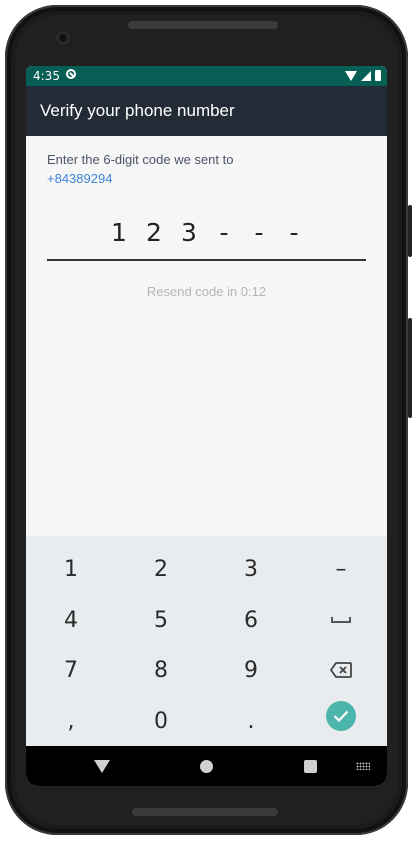 This screenshot has width=419, height=843. What do you see at coordinates (224, 232) in the screenshot?
I see `code-digit-4: -` at bounding box center [224, 232].